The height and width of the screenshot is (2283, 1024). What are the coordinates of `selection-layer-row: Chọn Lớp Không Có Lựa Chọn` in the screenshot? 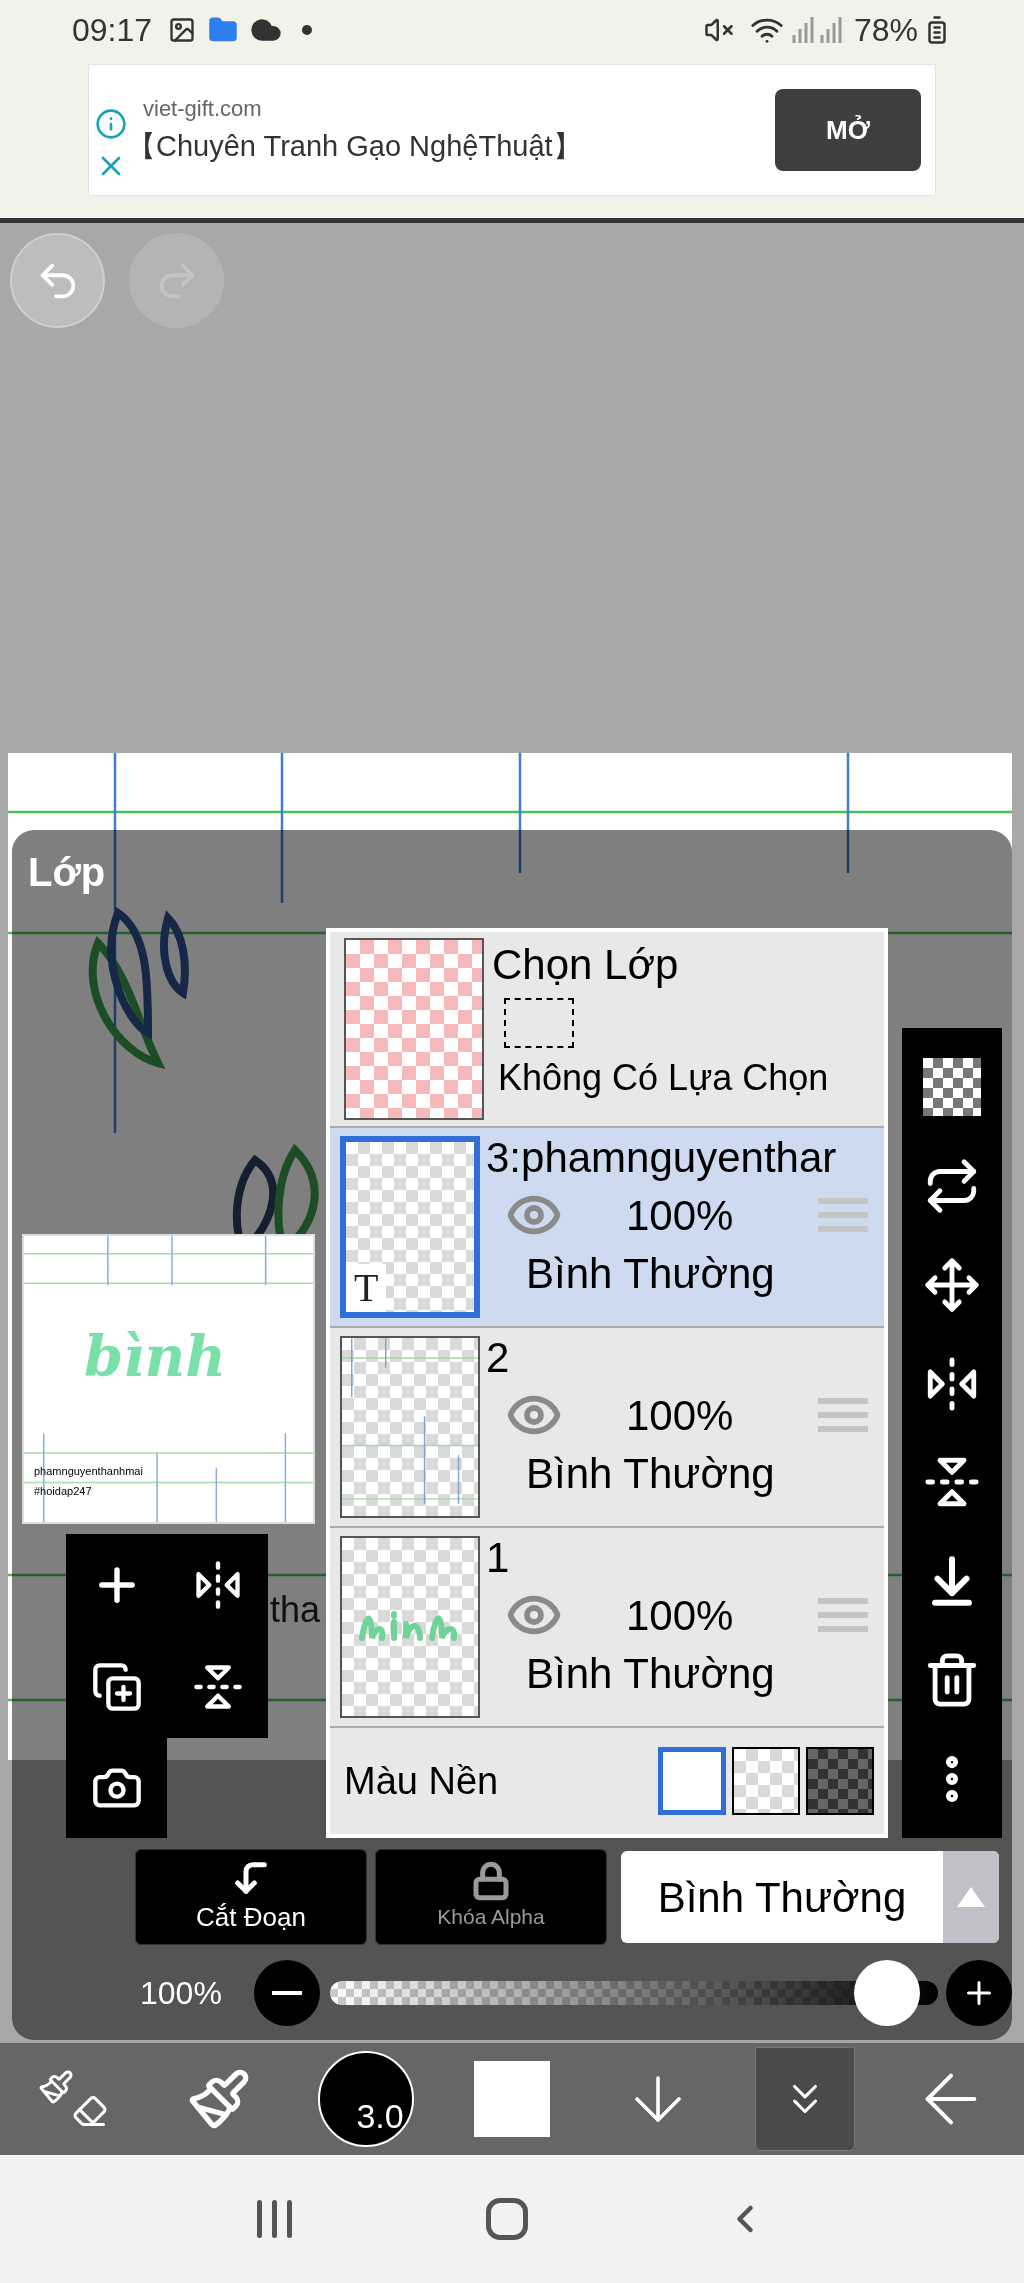 It's located at (607, 1030).